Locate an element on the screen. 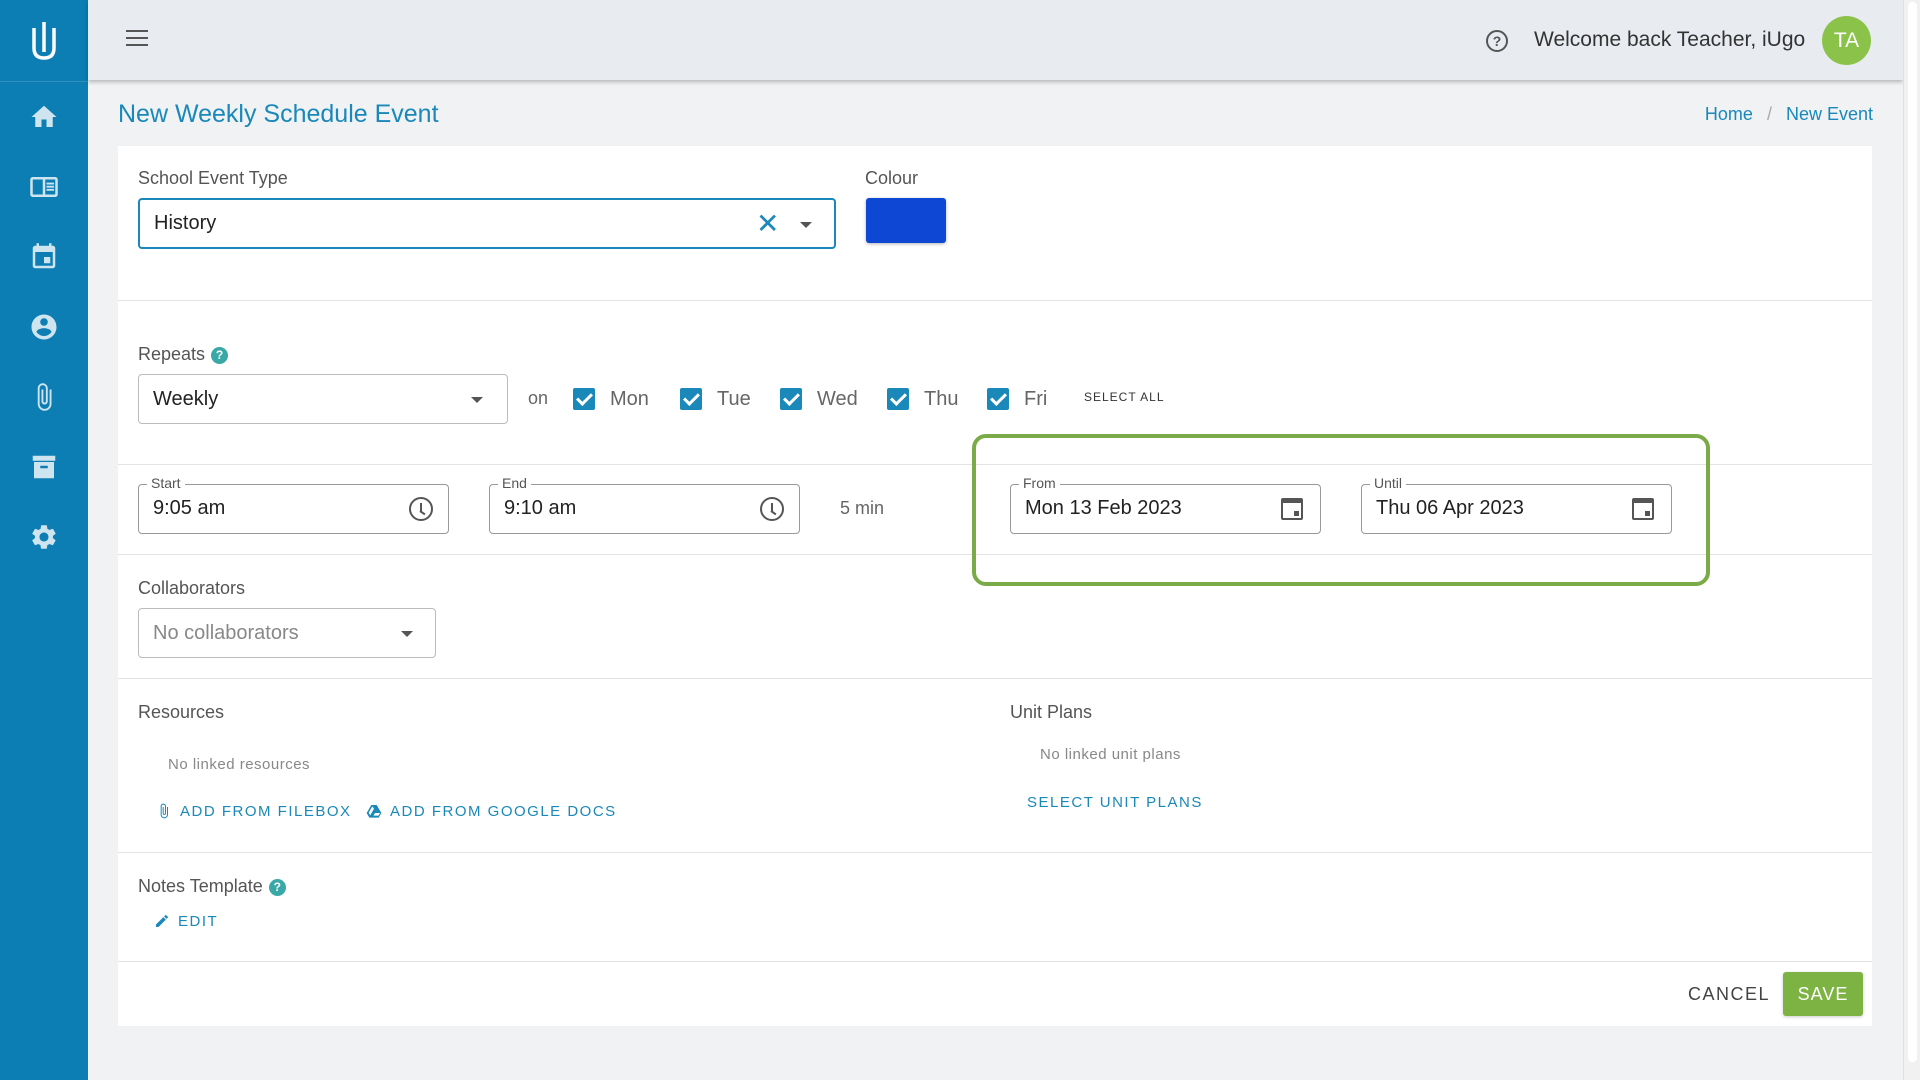  breadcrumb-home: Home is located at coordinates (1729, 114).